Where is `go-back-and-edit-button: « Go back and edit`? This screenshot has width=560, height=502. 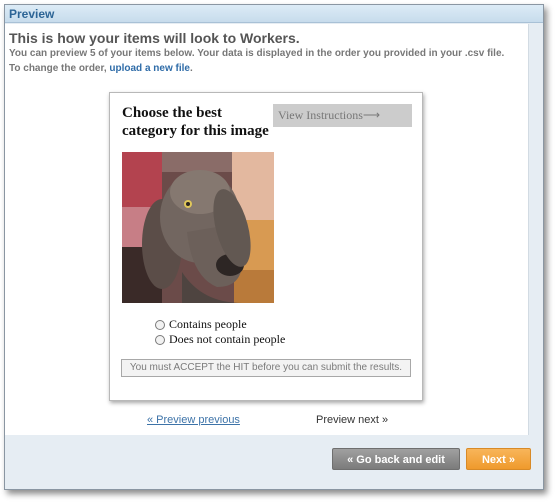 go-back-and-edit-button: « Go back and edit is located at coordinates (396, 459).